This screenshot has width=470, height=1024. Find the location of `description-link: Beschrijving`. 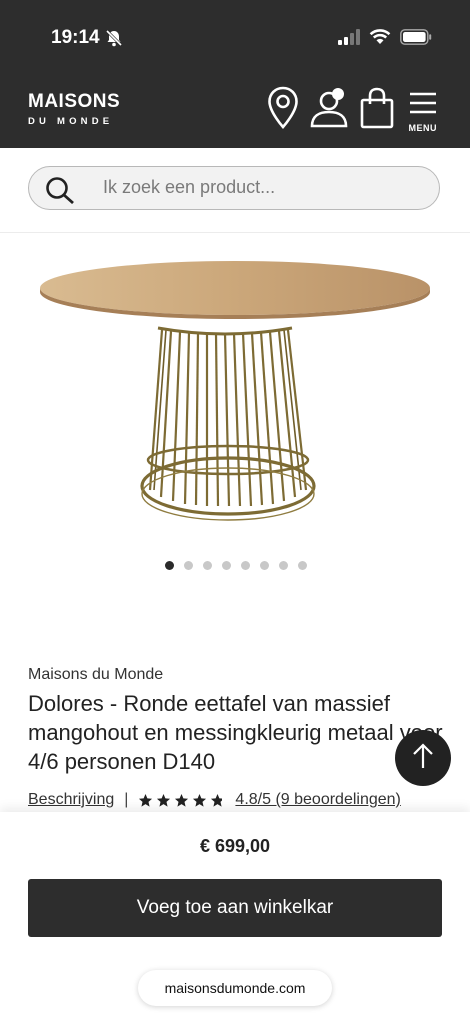

description-link: Beschrijving is located at coordinates (71, 800).